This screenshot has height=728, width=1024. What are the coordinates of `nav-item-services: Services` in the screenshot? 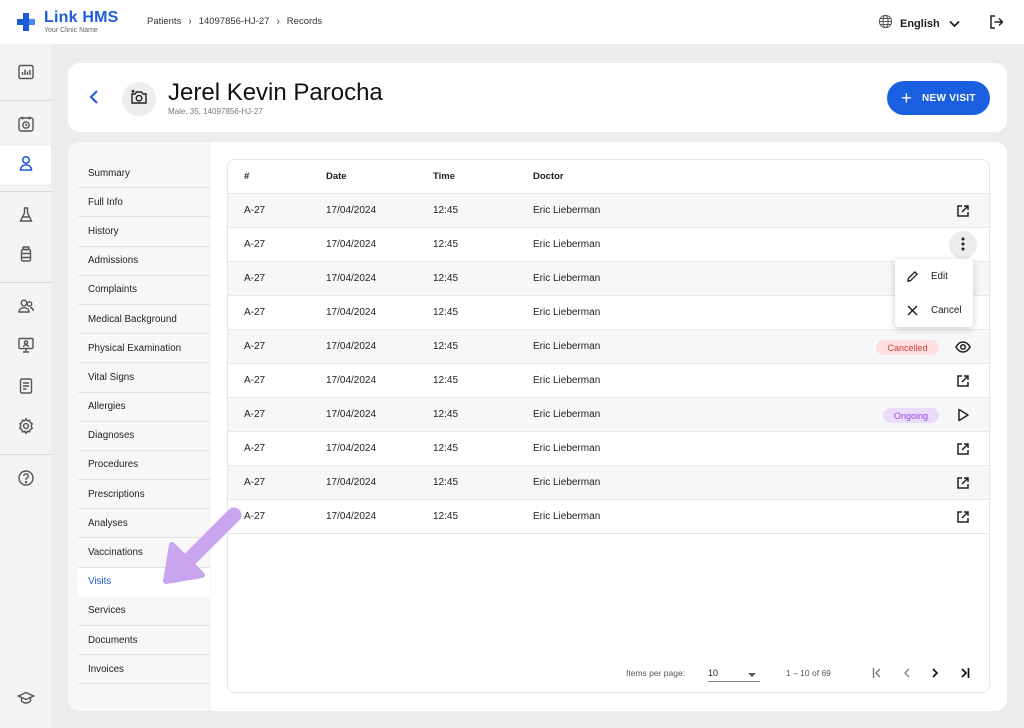 It's located at (144, 611).